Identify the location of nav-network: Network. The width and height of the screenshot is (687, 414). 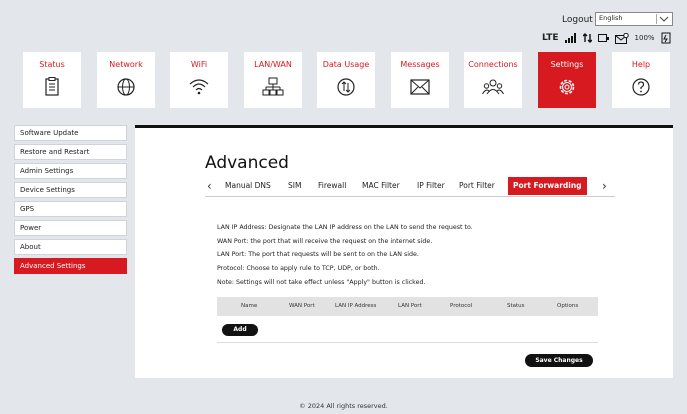
(126, 80).